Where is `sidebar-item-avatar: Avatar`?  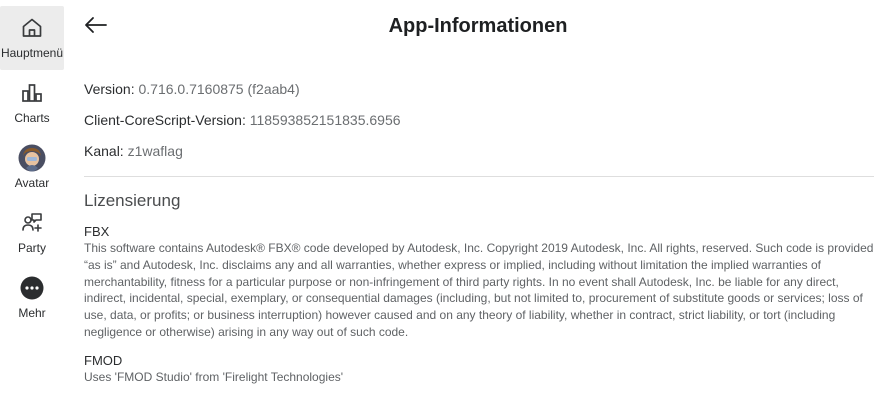
sidebar-item-avatar: Avatar is located at coordinates (32, 168).